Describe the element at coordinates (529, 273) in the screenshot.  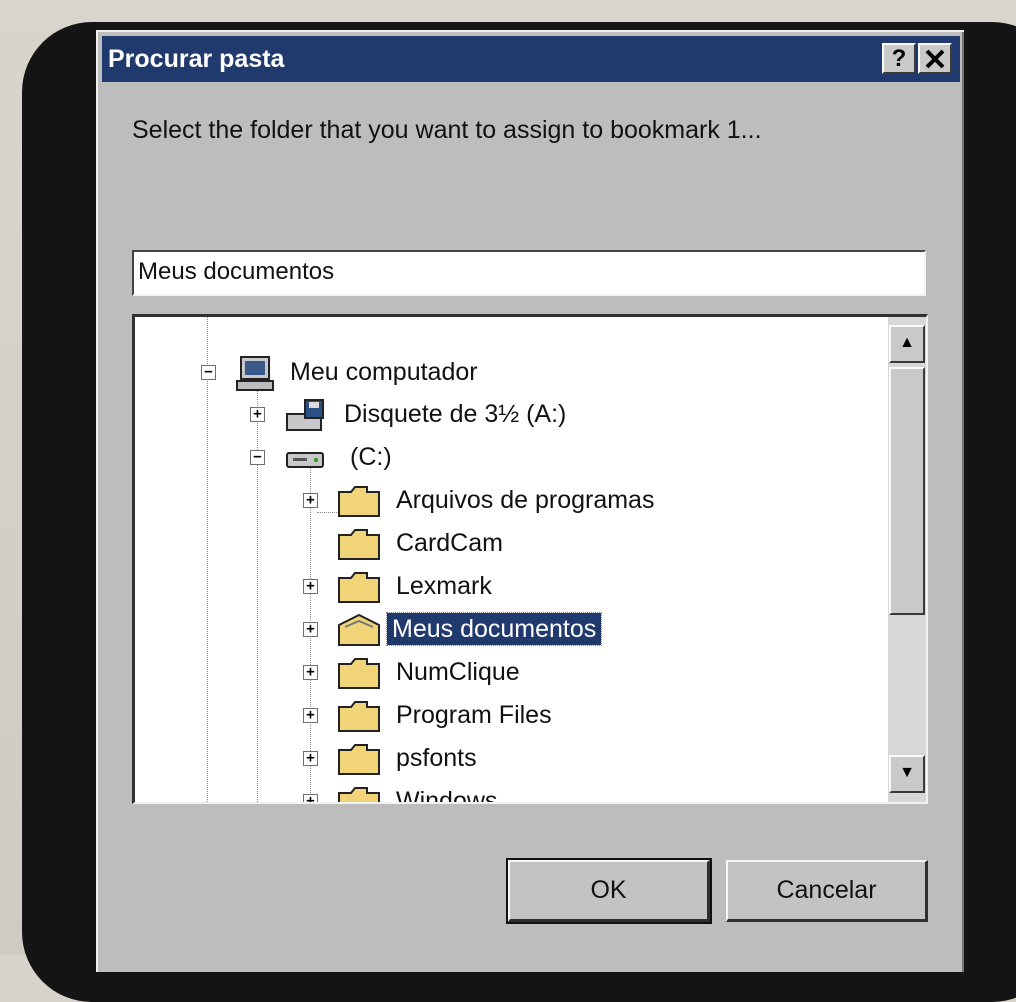
I see `selected-folder-field: Meus documentos` at that location.